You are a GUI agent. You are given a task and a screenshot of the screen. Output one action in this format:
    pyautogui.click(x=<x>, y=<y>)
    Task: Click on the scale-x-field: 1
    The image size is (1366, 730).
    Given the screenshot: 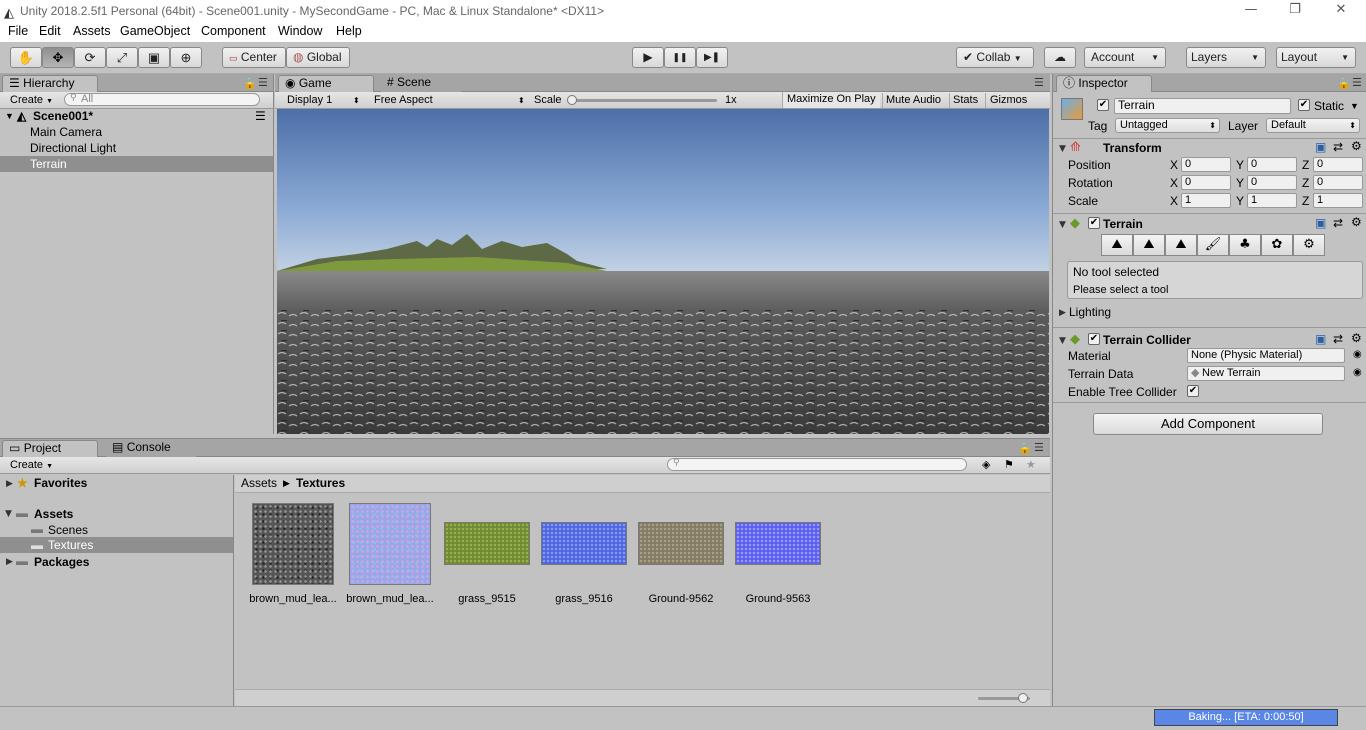 What is the action you would take?
    pyautogui.click(x=1206, y=200)
    